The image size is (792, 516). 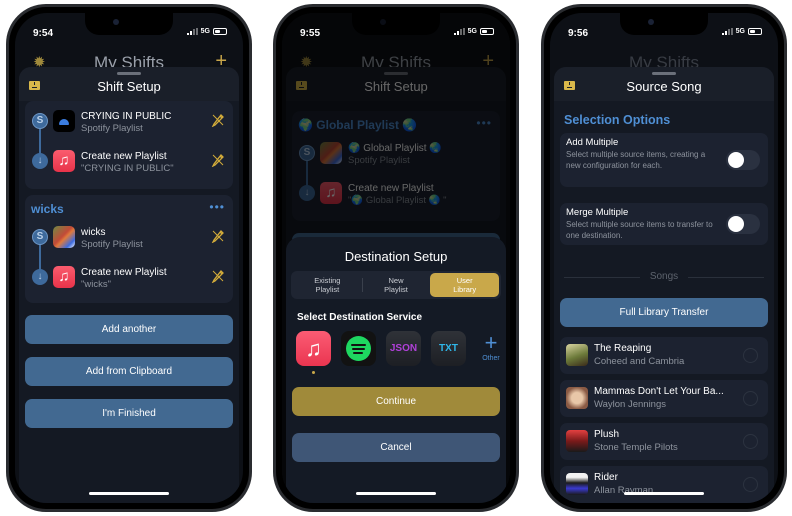 What do you see at coordinates (93, 232) in the screenshot?
I see `source-title: wicks` at bounding box center [93, 232].